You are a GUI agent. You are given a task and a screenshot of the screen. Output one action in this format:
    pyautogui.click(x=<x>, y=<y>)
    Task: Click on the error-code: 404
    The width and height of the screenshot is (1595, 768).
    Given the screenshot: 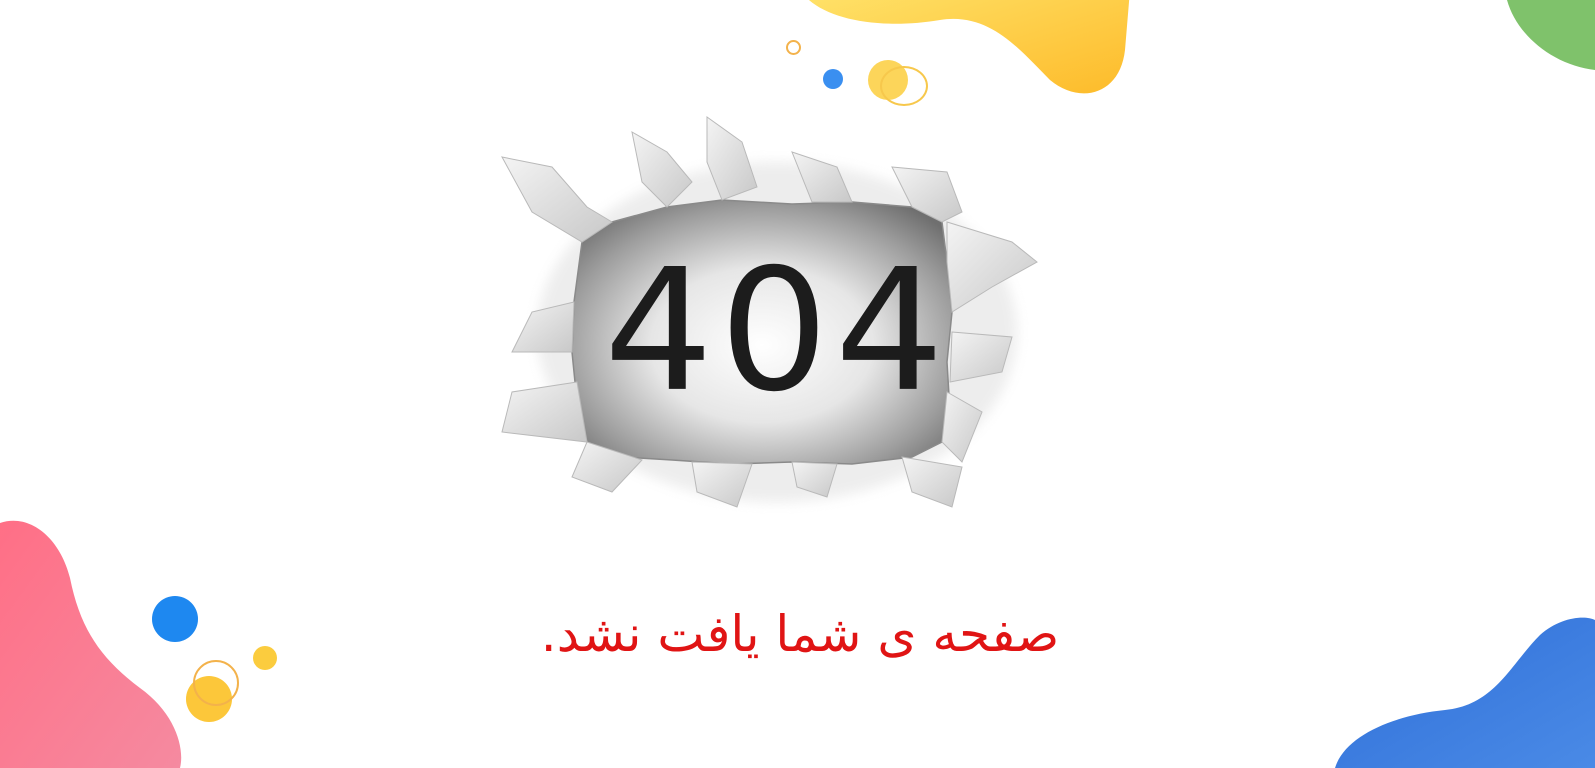 What is the action you would take?
    pyautogui.click(x=777, y=330)
    